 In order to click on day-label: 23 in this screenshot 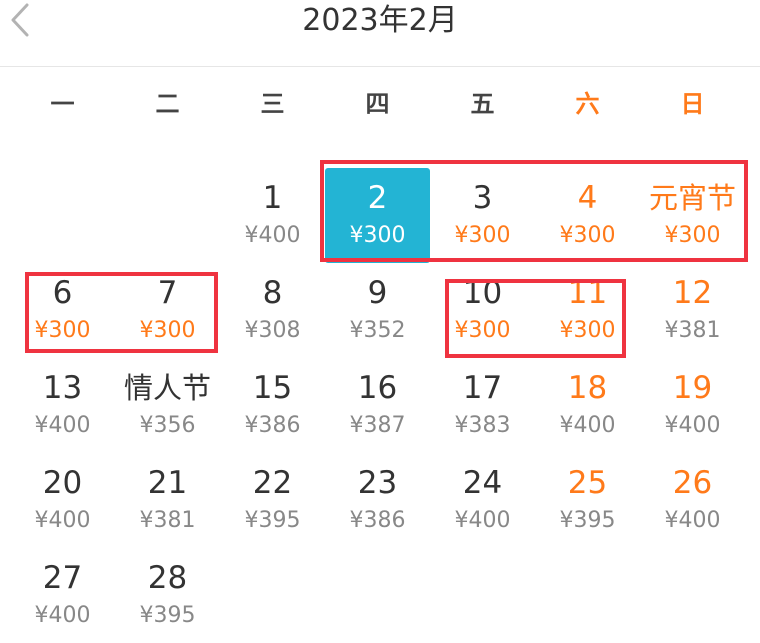, I will do `click(377, 483)`.